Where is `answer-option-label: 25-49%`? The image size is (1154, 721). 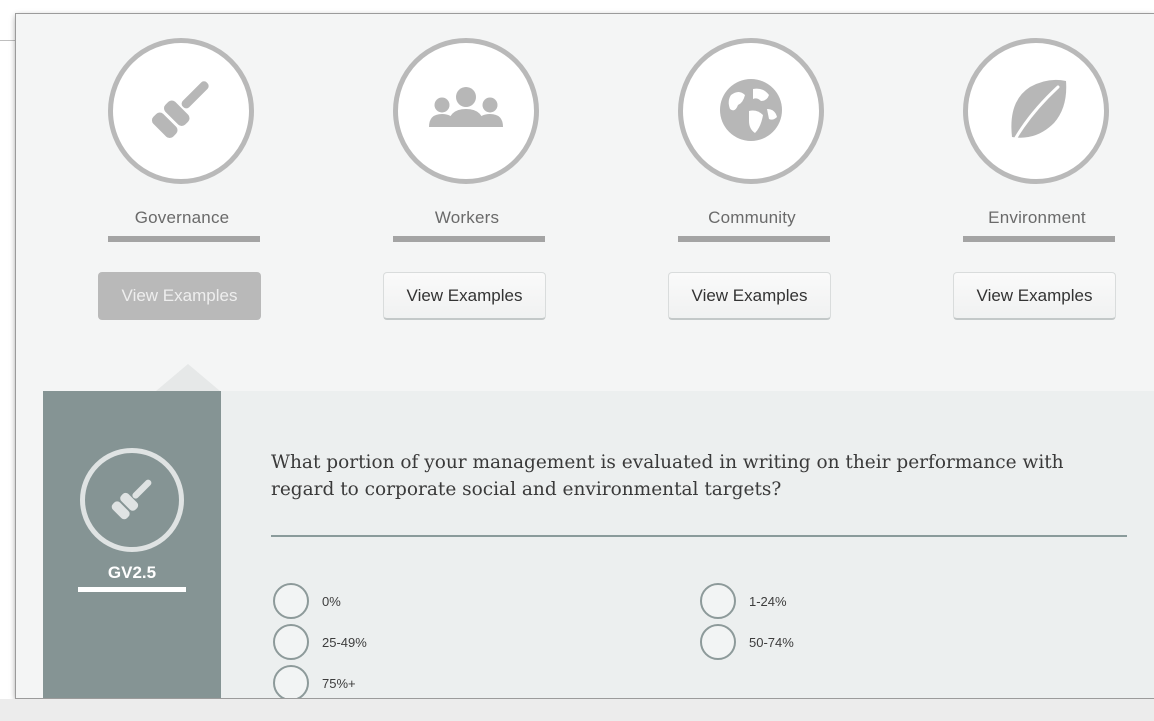
answer-option-label: 25-49% is located at coordinates (344, 642).